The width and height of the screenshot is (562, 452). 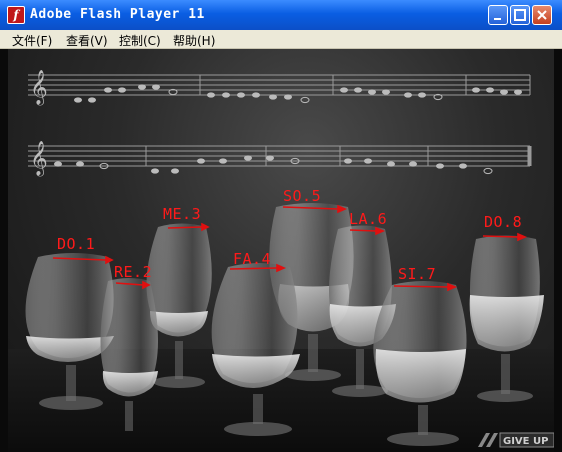 I want to click on menu-control: 控制(C), so click(x=140, y=40).